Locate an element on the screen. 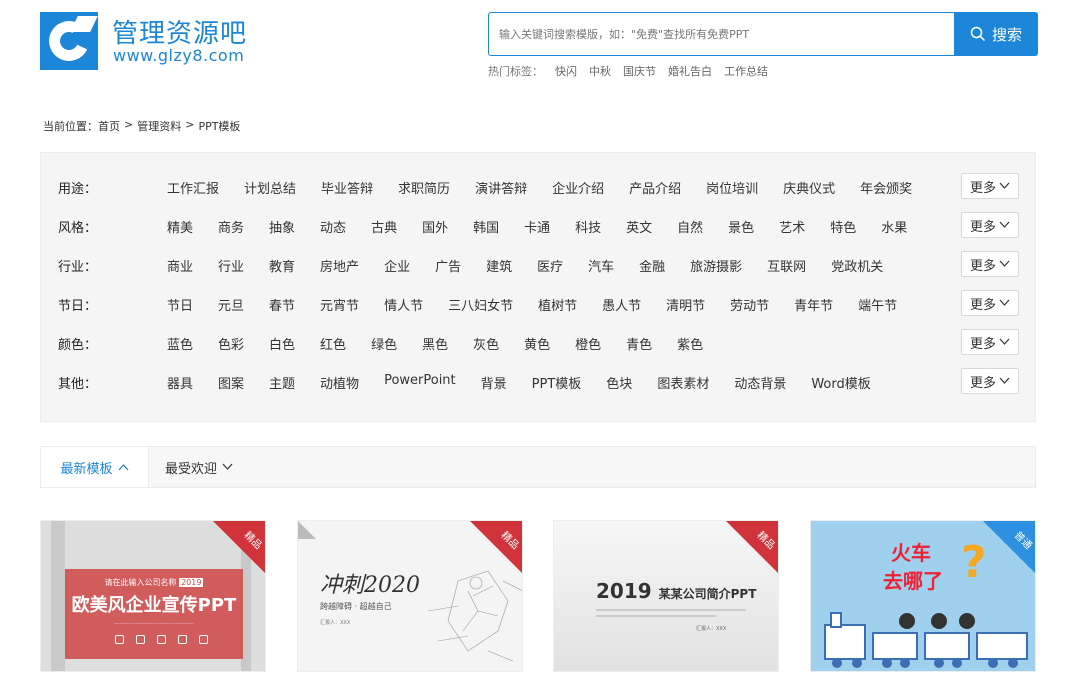 The height and width of the screenshot is (682, 1080). filter-option: 主题 is located at coordinates (282, 382).